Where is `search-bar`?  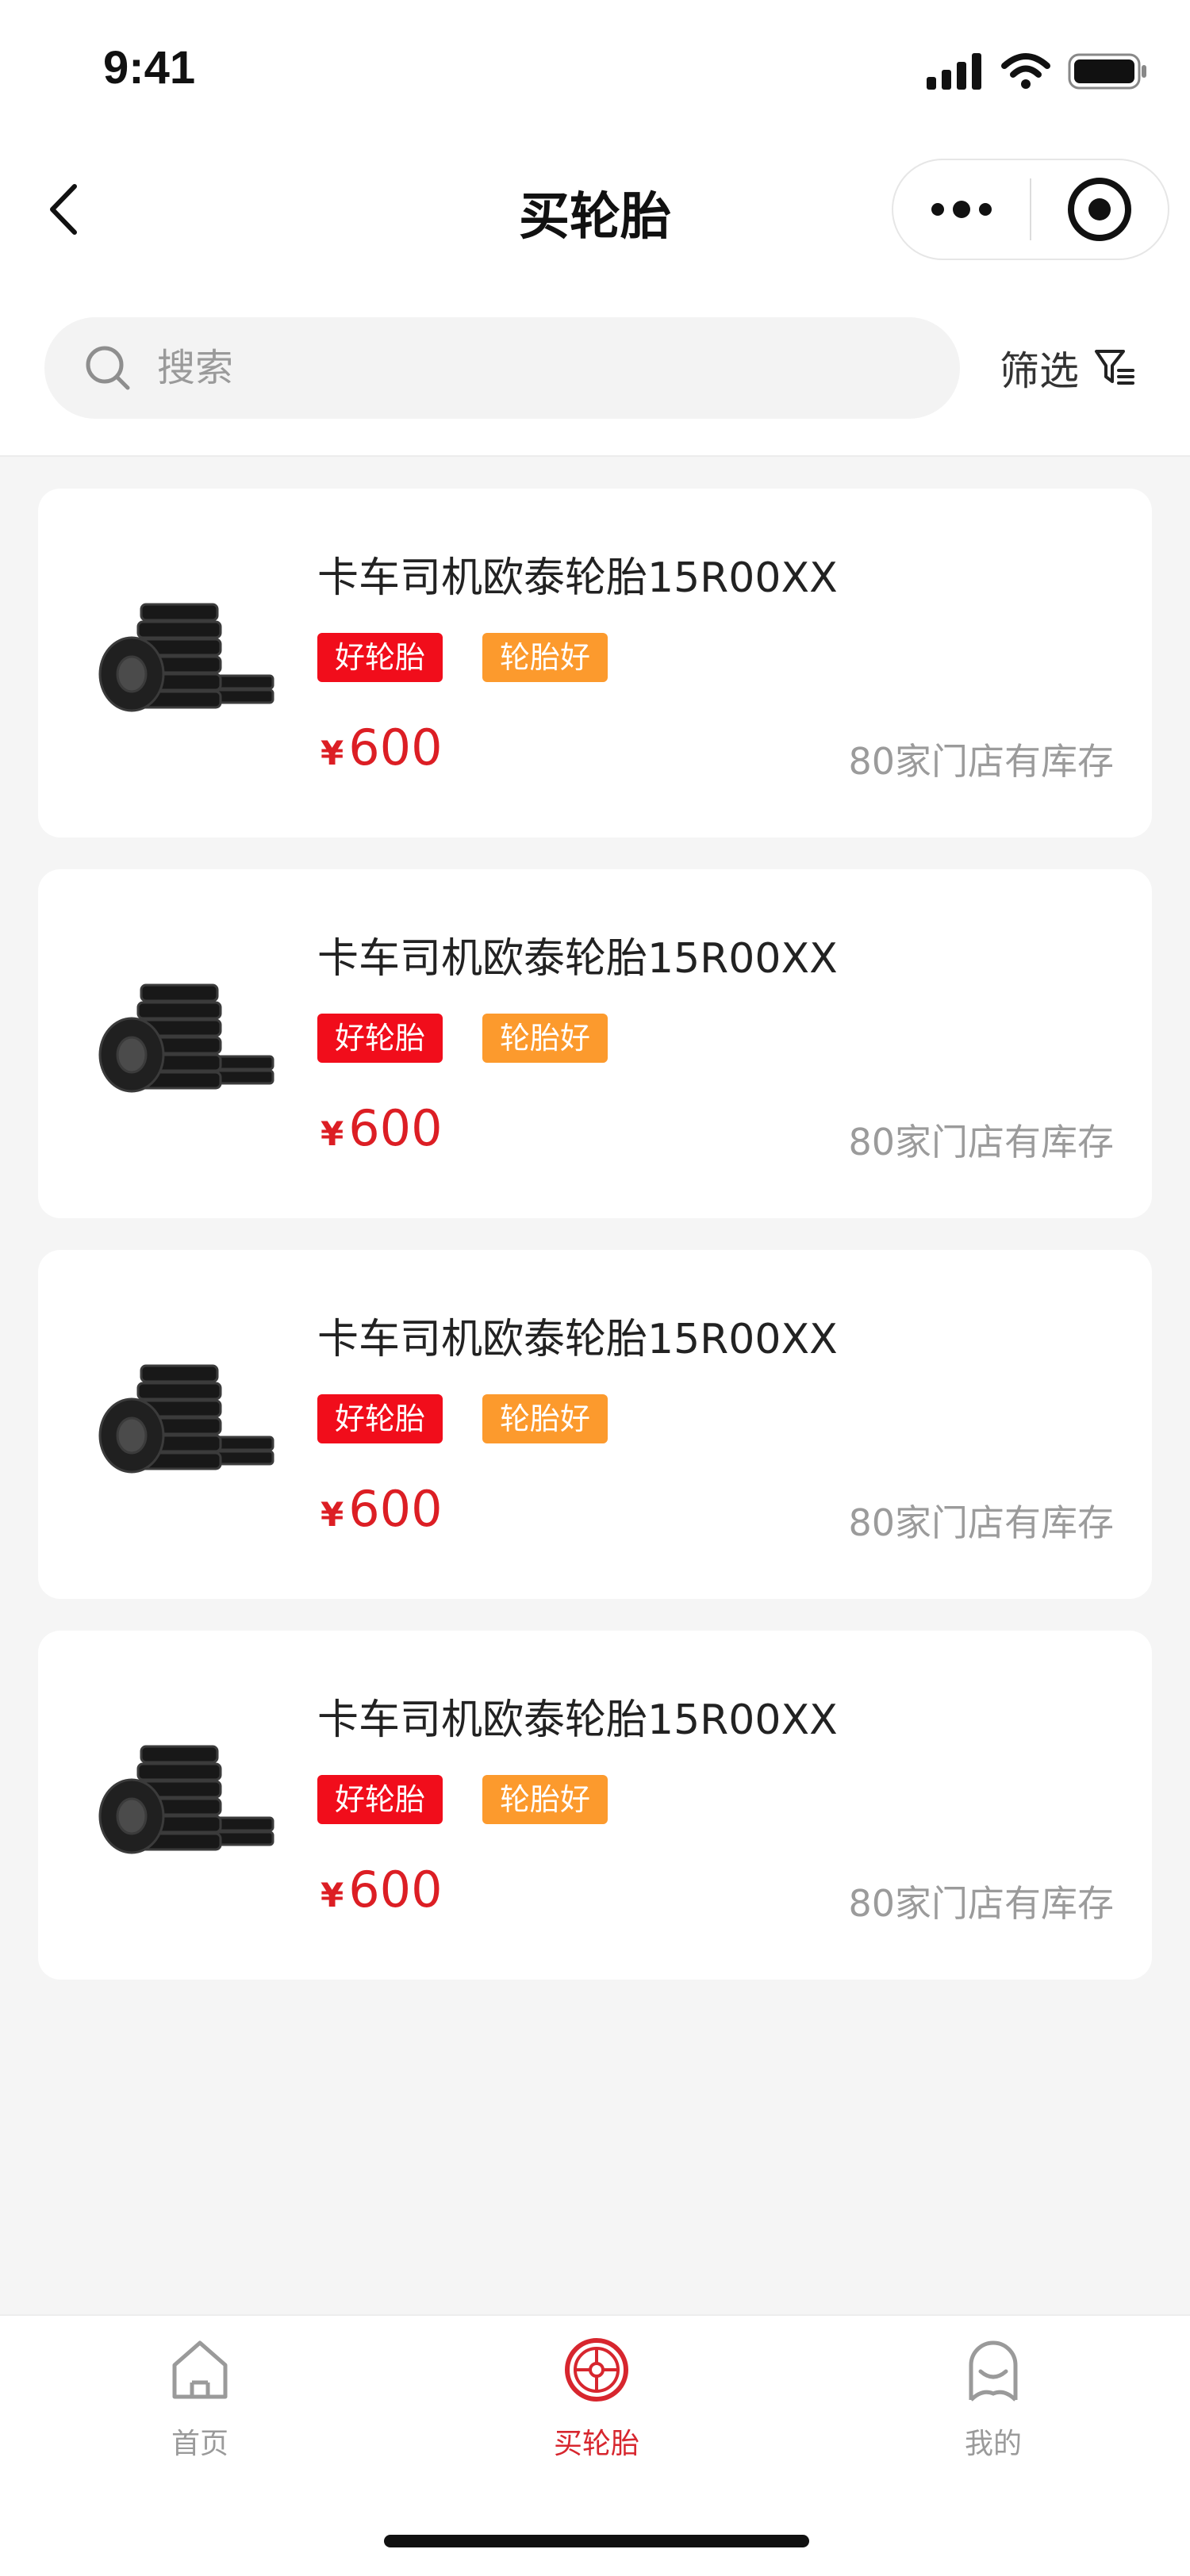
search-bar is located at coordinates (502, 368).